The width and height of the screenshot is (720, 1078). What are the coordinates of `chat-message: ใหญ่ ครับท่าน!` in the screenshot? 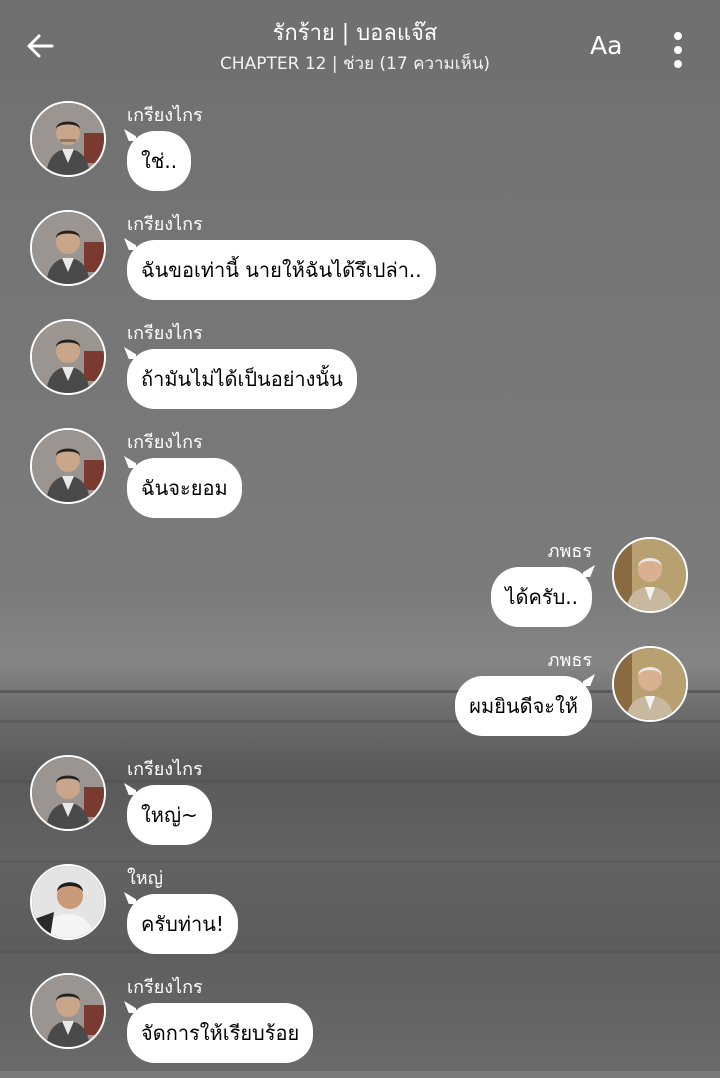 It's located at (360, 916).